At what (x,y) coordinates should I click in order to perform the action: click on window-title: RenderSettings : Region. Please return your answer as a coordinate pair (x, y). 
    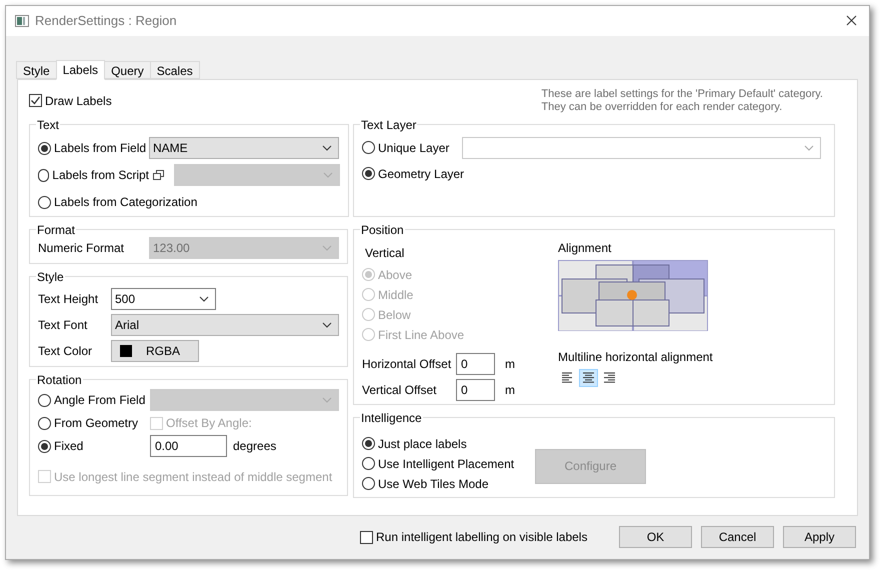
    Looking at the image, I should click on (106, 21).